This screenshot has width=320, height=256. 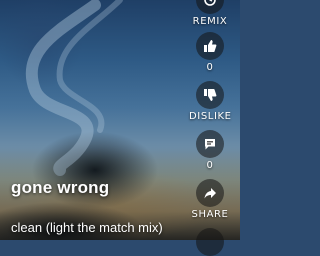 I want to click on video-title: gone wrong, so click(x=60, y=188).